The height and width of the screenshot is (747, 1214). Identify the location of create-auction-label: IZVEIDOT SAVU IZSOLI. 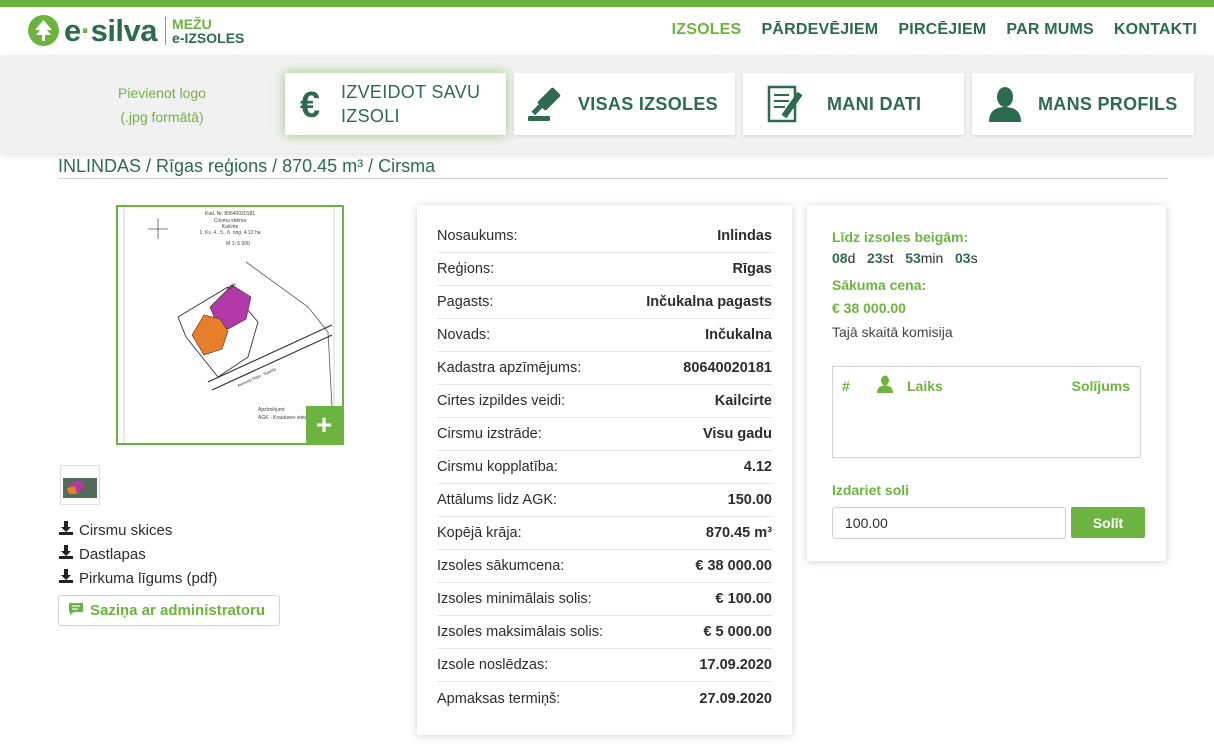
(410, 104).